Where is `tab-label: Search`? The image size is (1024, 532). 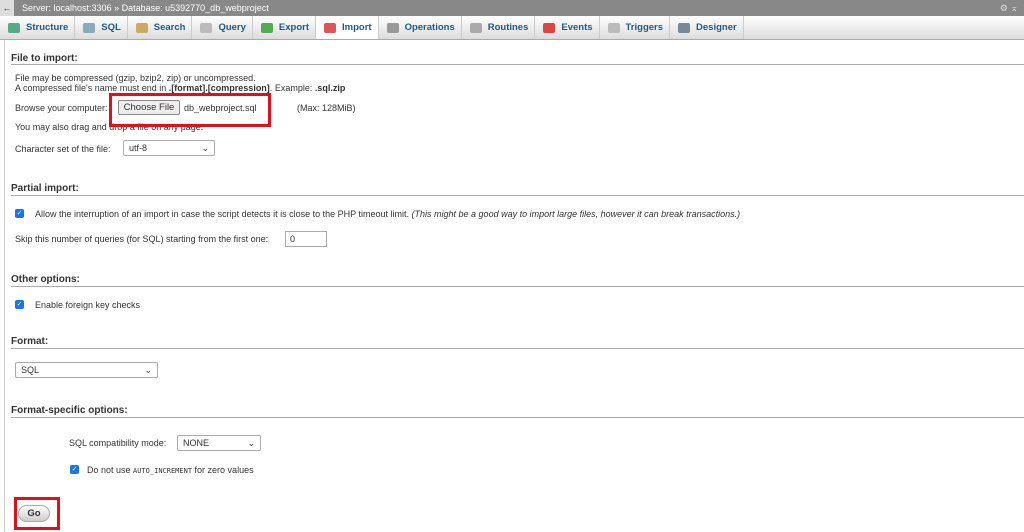 tab-label: Search is located at coordinates (169, 27).